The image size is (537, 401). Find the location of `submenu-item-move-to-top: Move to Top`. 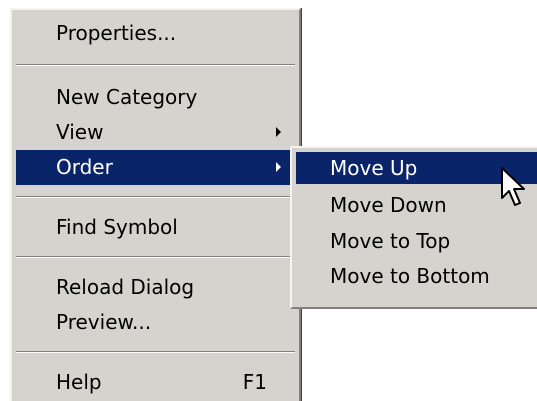

submenu-item-move-to-top: Move to Top is located at coordinates (416, 241).